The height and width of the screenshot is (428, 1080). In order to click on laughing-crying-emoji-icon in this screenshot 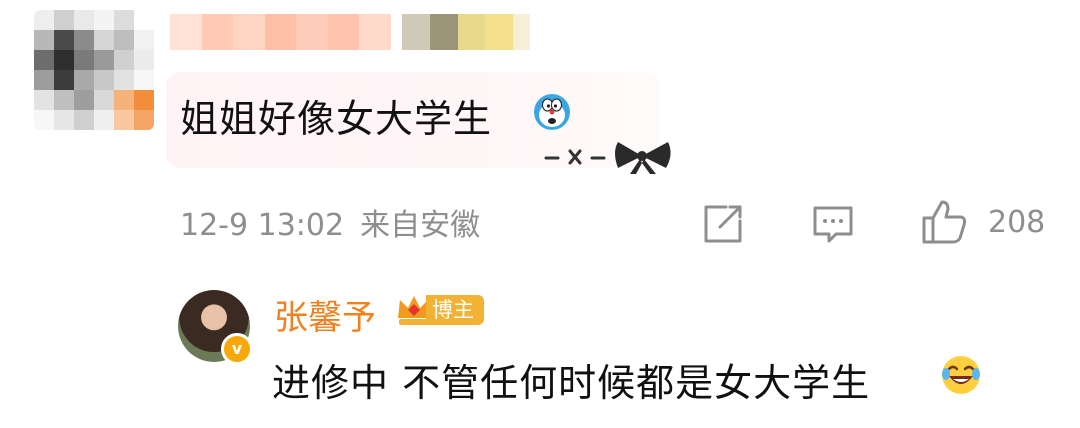, I will do `click(961, 375)`.